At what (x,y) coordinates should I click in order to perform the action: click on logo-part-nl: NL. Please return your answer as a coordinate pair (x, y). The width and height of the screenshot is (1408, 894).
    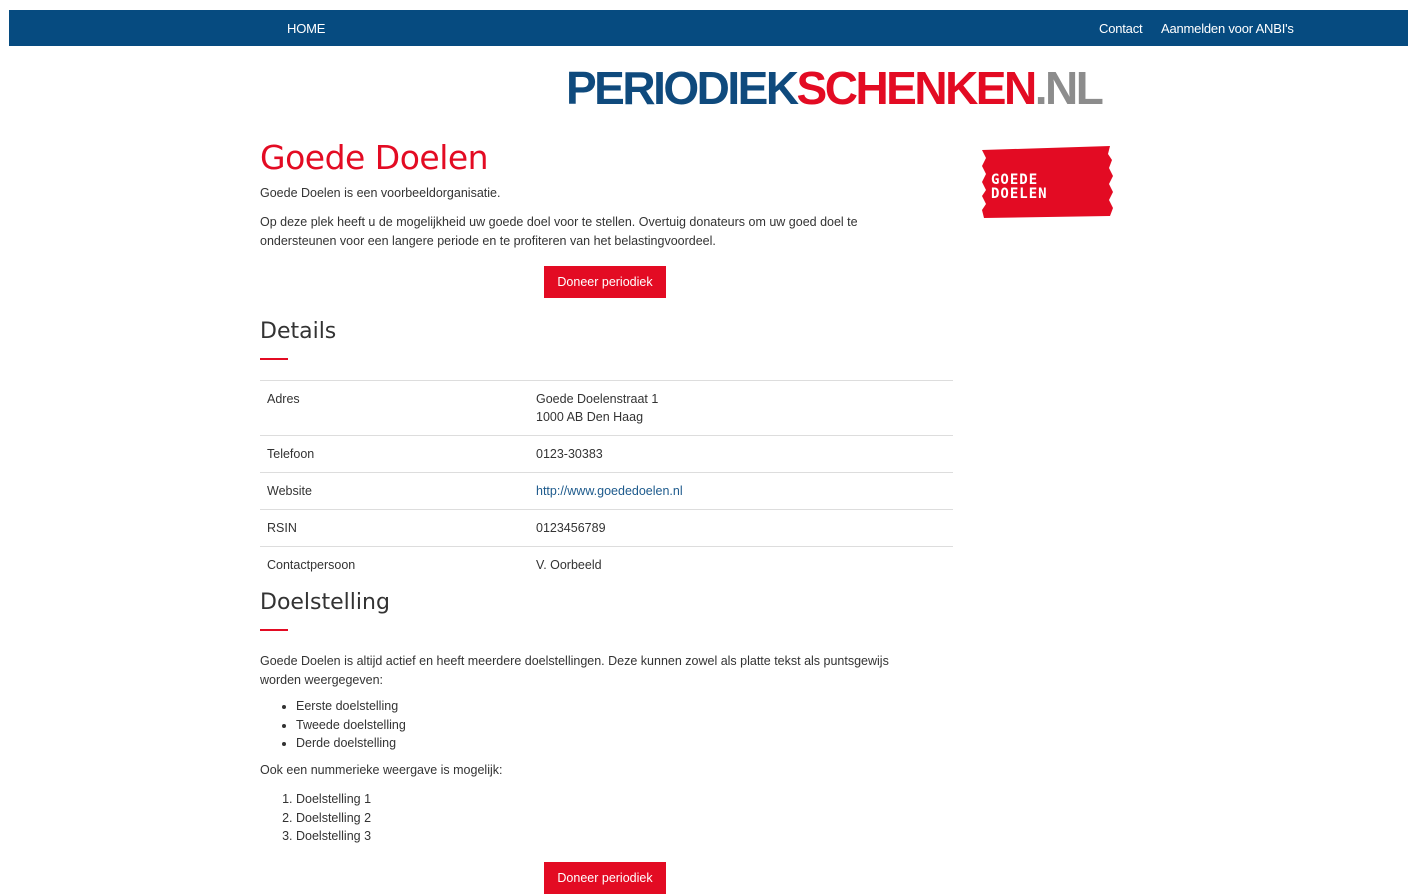
    Looking at the image, I should click on (1074, 88).